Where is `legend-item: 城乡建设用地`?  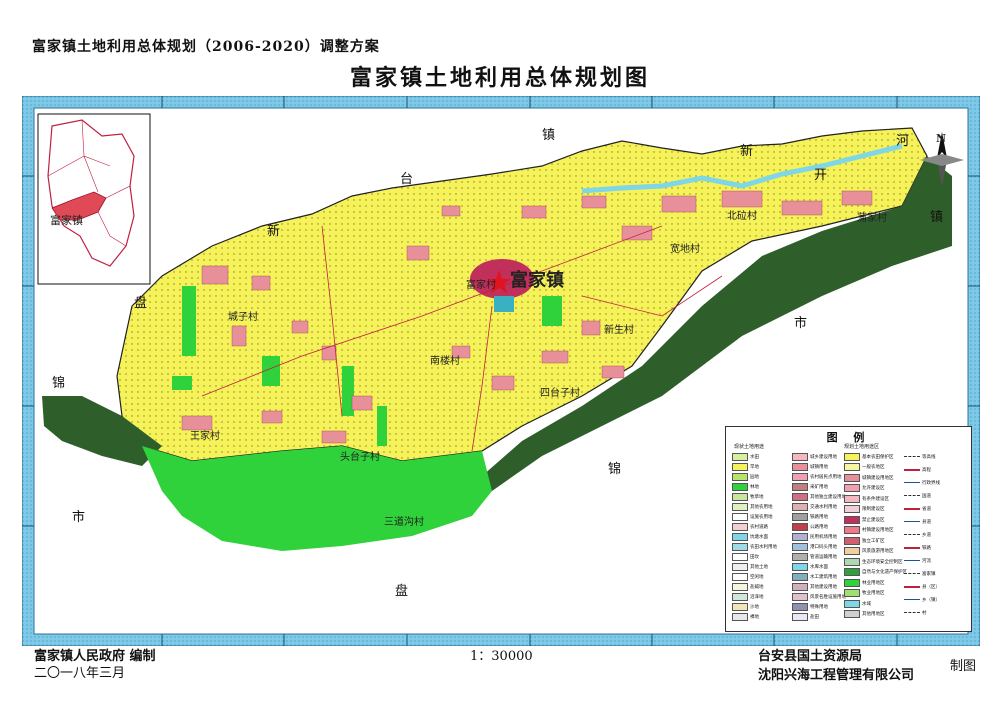
legend-item: 城乡建设用地 is located at coordinates (814, 456).